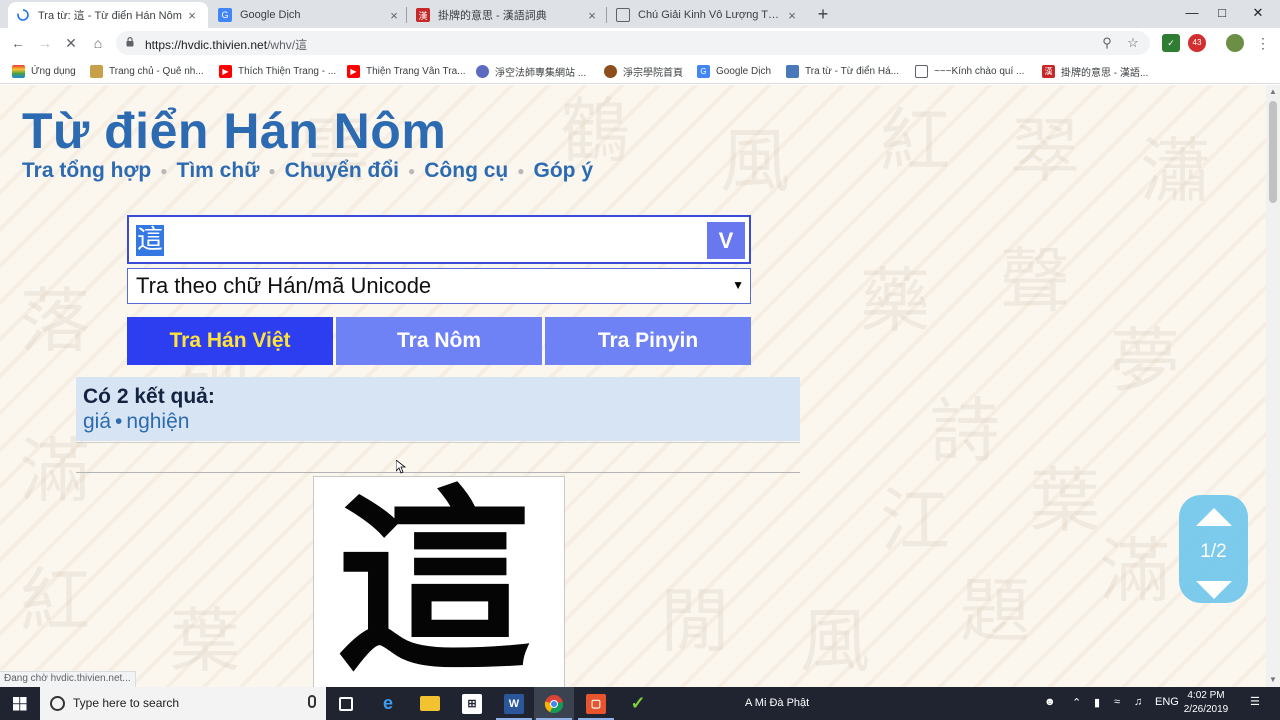 The height and width of the screenshot is (720, 1280). What do you see at coordinates (430, 703) in the screenshot?
I see `file-explorer-icon` at bounding box center [430, 703].